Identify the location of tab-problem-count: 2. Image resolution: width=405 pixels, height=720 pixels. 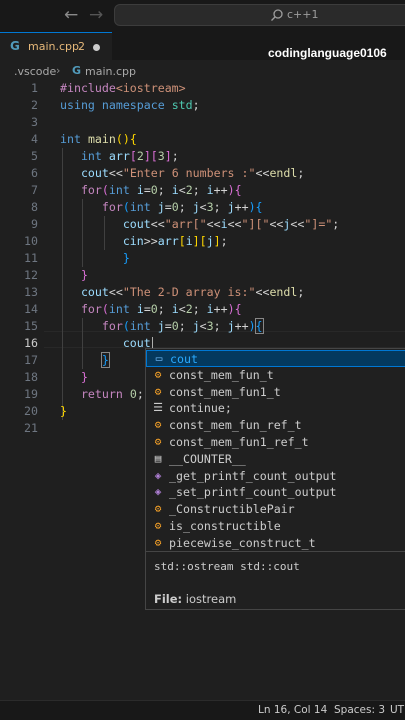
(81, 46).